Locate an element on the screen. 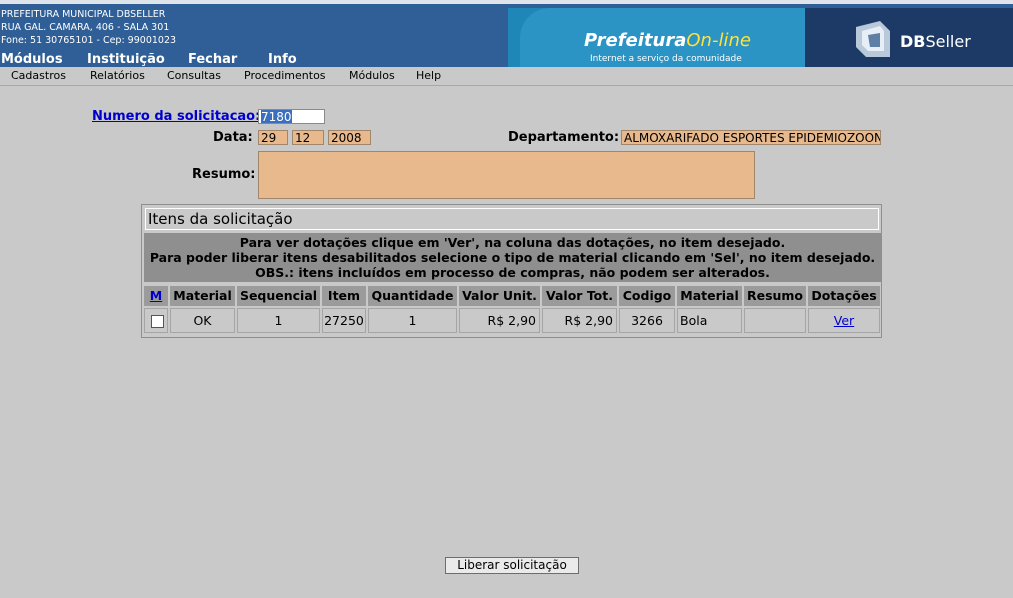 The image size is (1013, 598). menu-relatorios: Relatórios is located at coordinates (117, 75).